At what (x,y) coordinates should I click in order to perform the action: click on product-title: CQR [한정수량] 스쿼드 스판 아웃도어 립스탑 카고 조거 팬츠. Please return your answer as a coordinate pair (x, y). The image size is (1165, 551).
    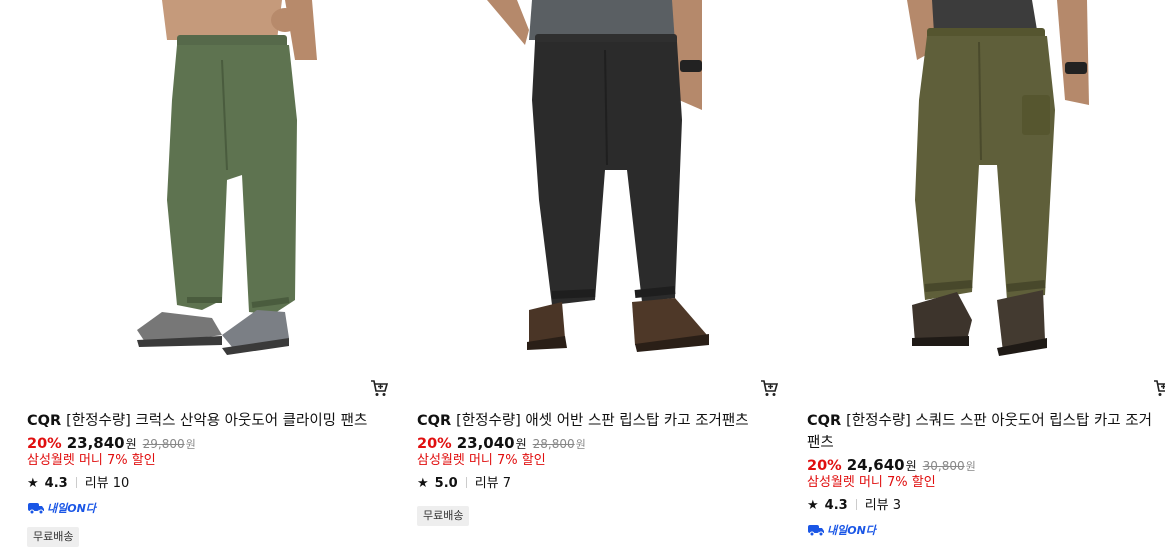
    Looking at the image, I should click on (985, 432).